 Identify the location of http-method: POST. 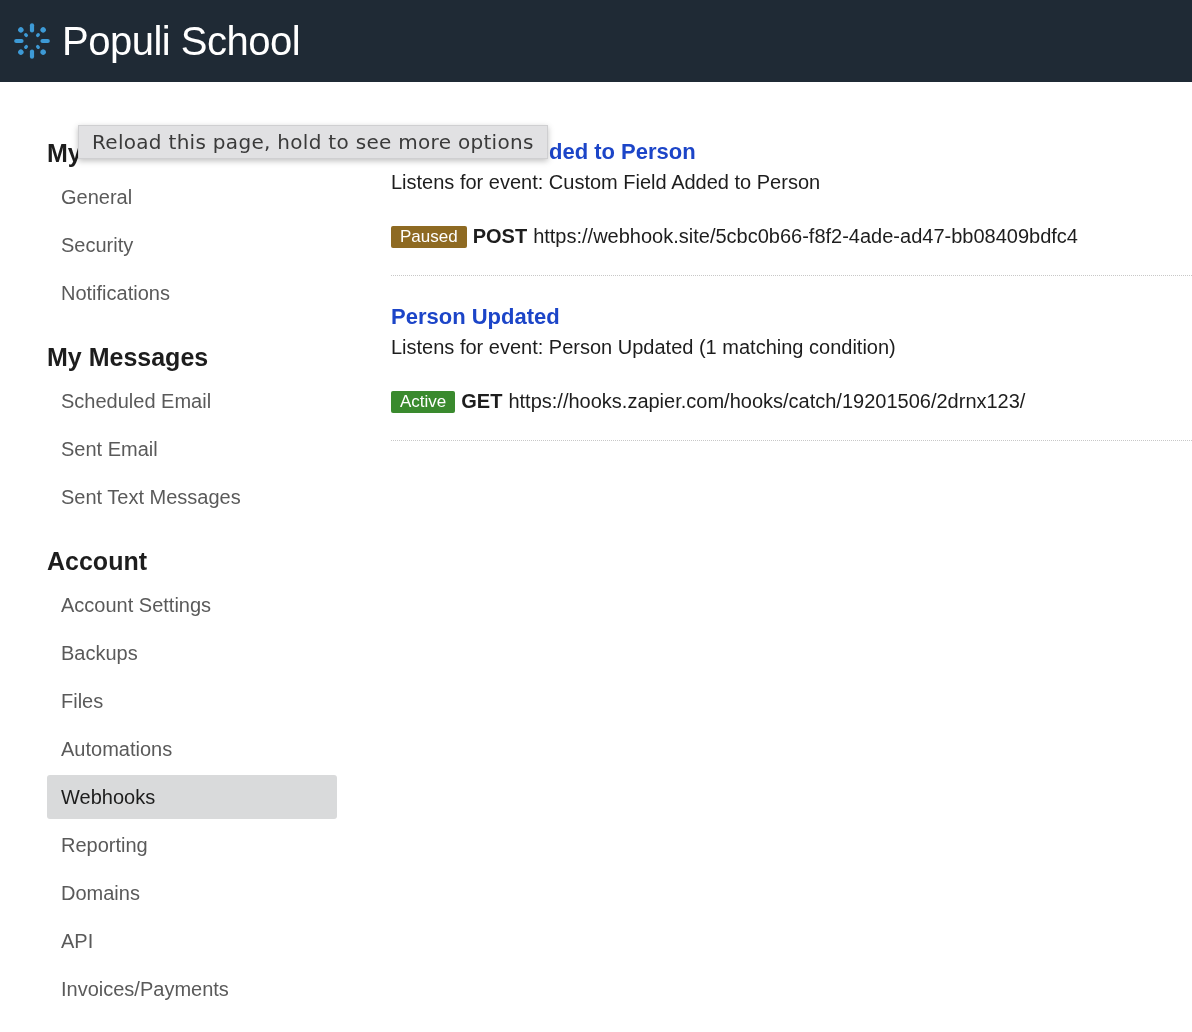
(500, 236).